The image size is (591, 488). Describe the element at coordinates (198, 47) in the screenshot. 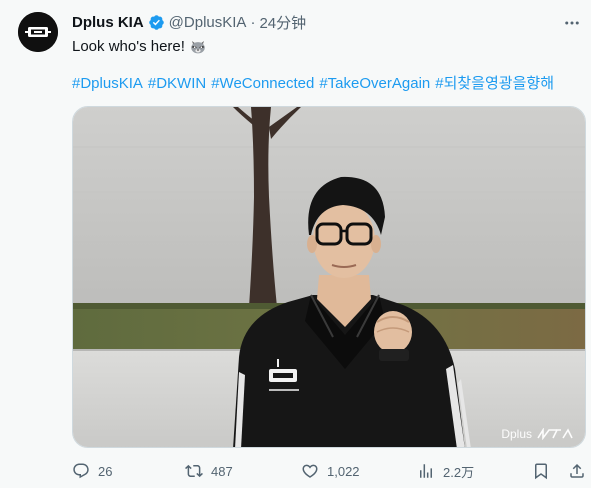

I see `raccoon-icon` at that location.